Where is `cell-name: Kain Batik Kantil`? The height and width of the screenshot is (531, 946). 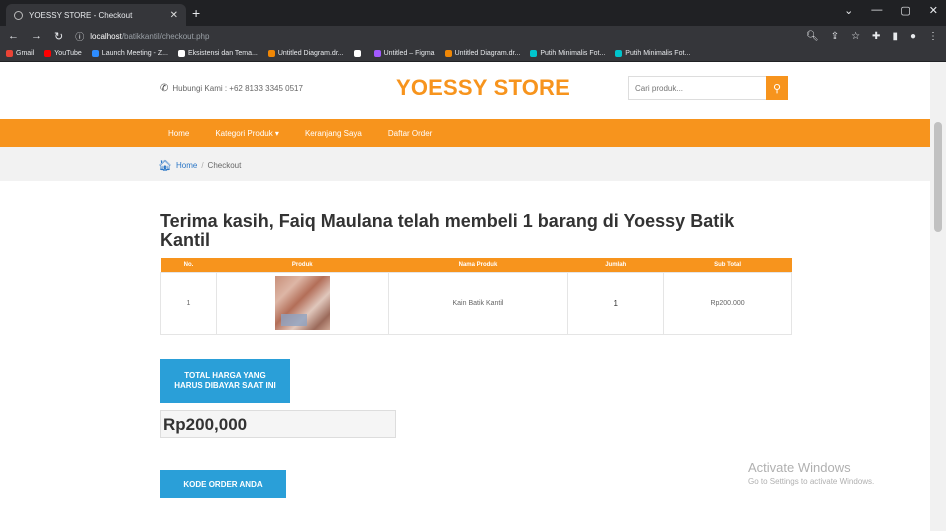
cell-name: Kain Batik Kantil is located at coordinates (478, 303).